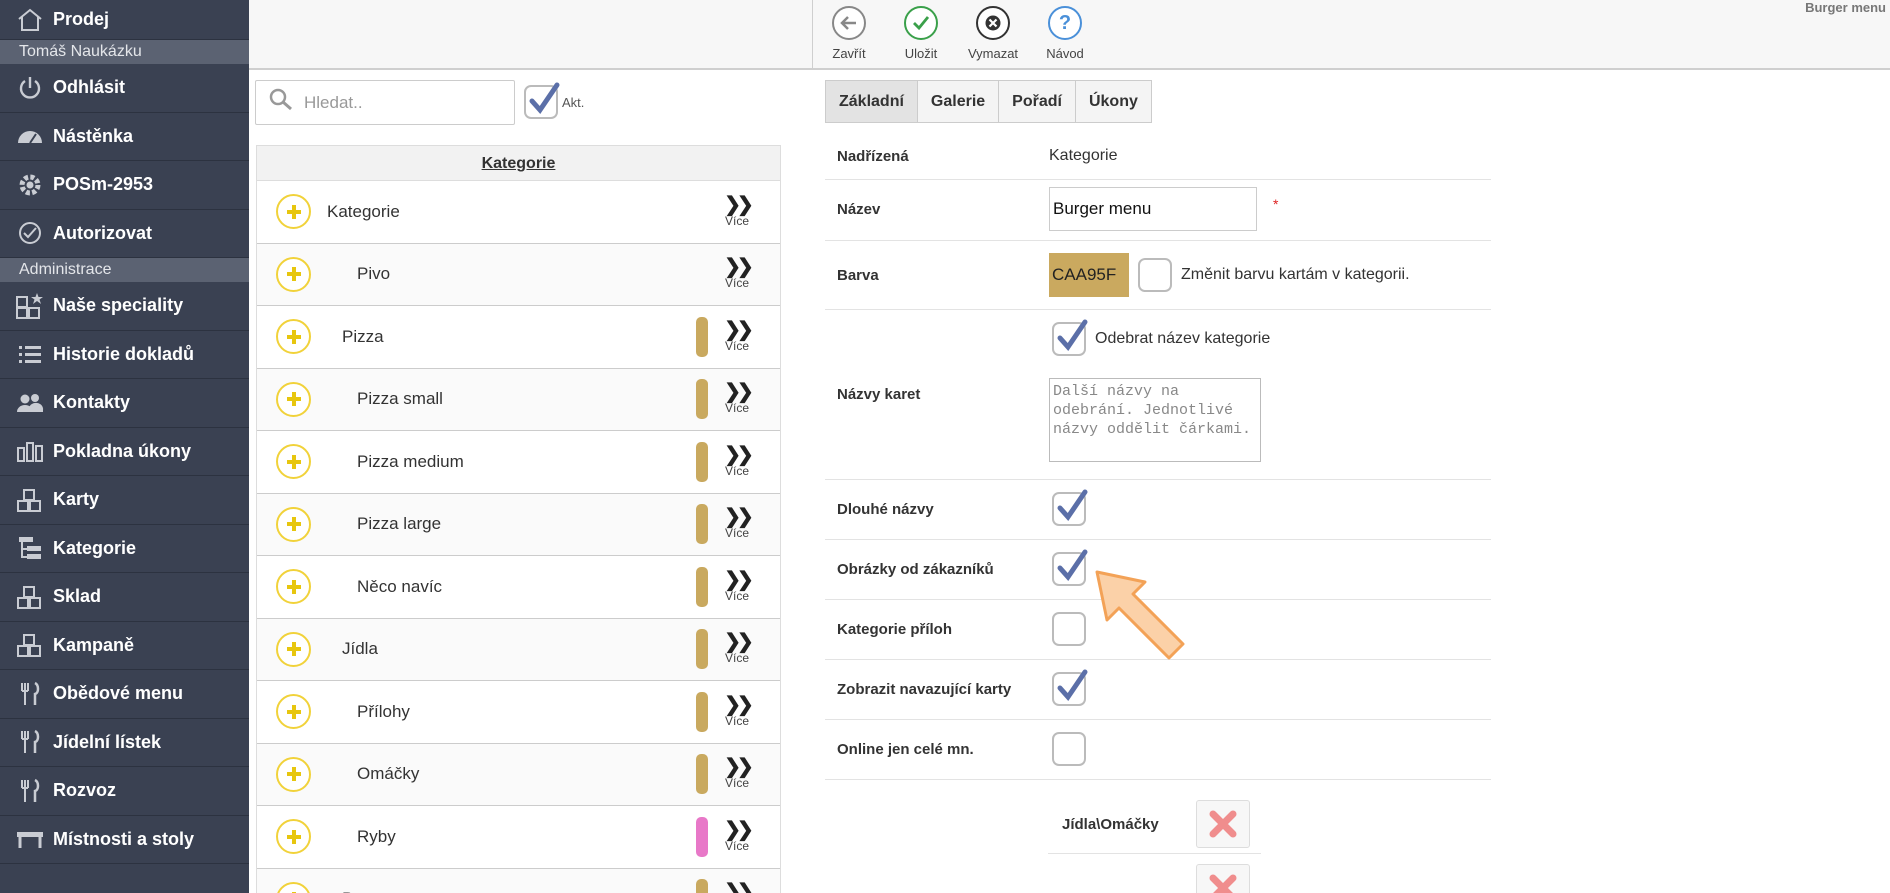 The image size is (1890, 893). What do you see at coordinates (1110, 824) in the screenshot?
I see `linked-category-name: Jídla\Omáčky` at bounding box center [1110, 824].